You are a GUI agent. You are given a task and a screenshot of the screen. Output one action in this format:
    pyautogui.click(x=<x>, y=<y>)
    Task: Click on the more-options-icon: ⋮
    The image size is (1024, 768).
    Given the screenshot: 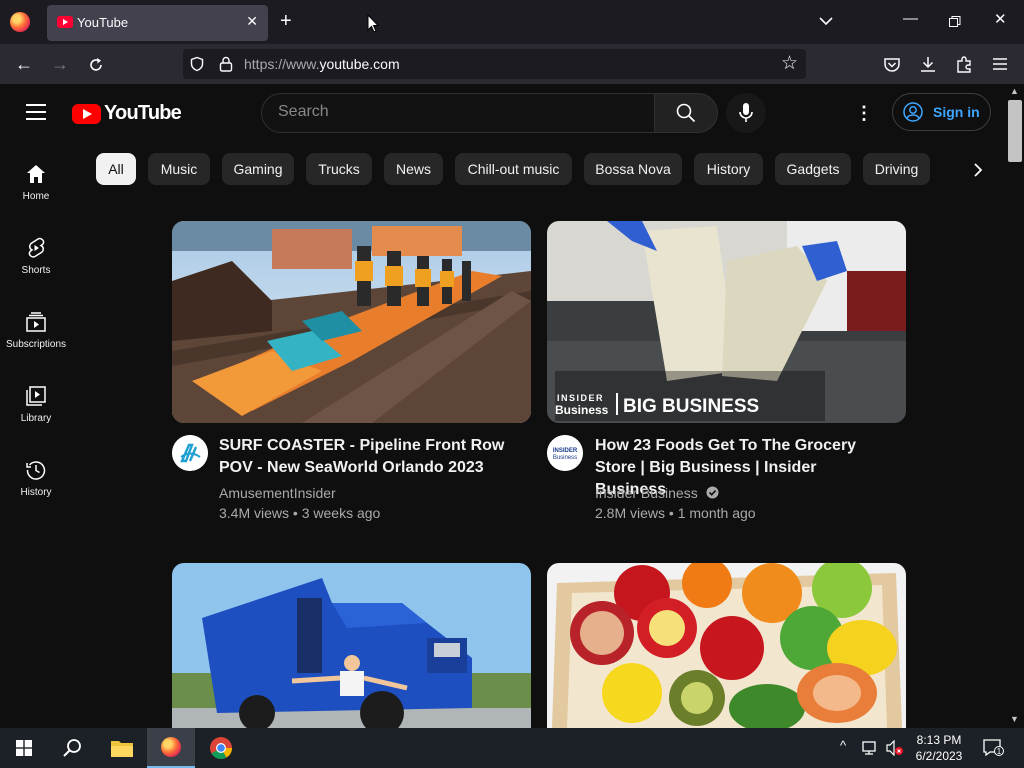 What is the action you would take?
    pyautogui.click(x=864, y=114)
    